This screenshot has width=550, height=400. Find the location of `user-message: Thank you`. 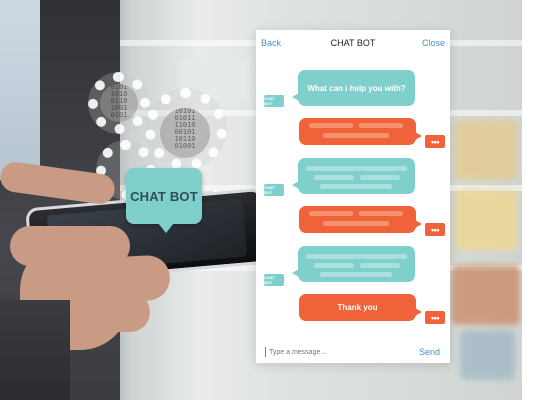

user-message: Thank you is located at coordinates (360, 307).